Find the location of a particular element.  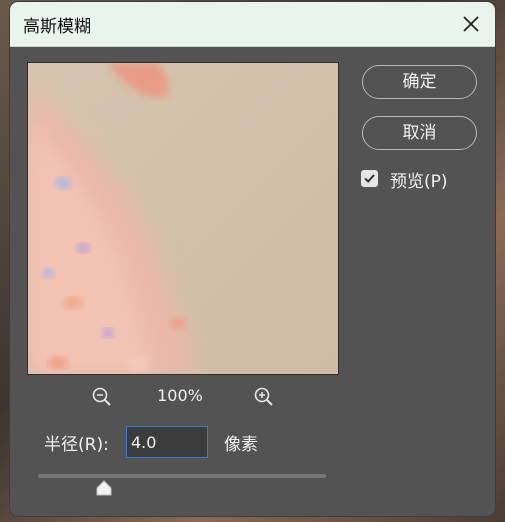

radius-label: 半径(R): is located at coordinates (76, 445).